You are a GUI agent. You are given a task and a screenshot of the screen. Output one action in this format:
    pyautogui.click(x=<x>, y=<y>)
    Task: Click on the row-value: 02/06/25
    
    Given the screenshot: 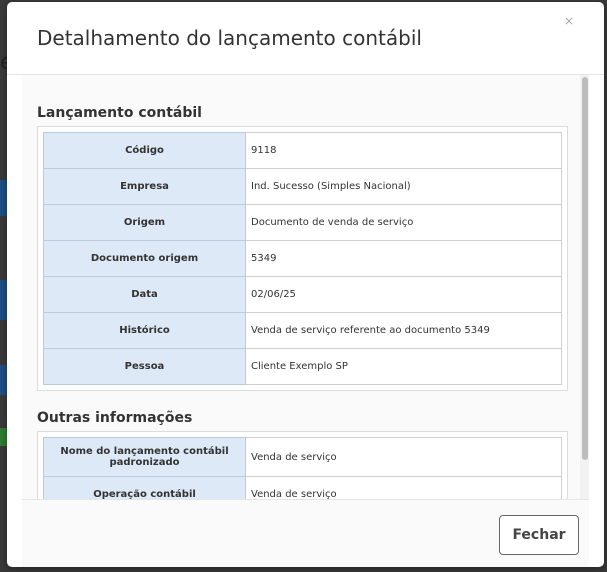 What is the action you would take?
    pyautogui.click(x=403, y=294)
    